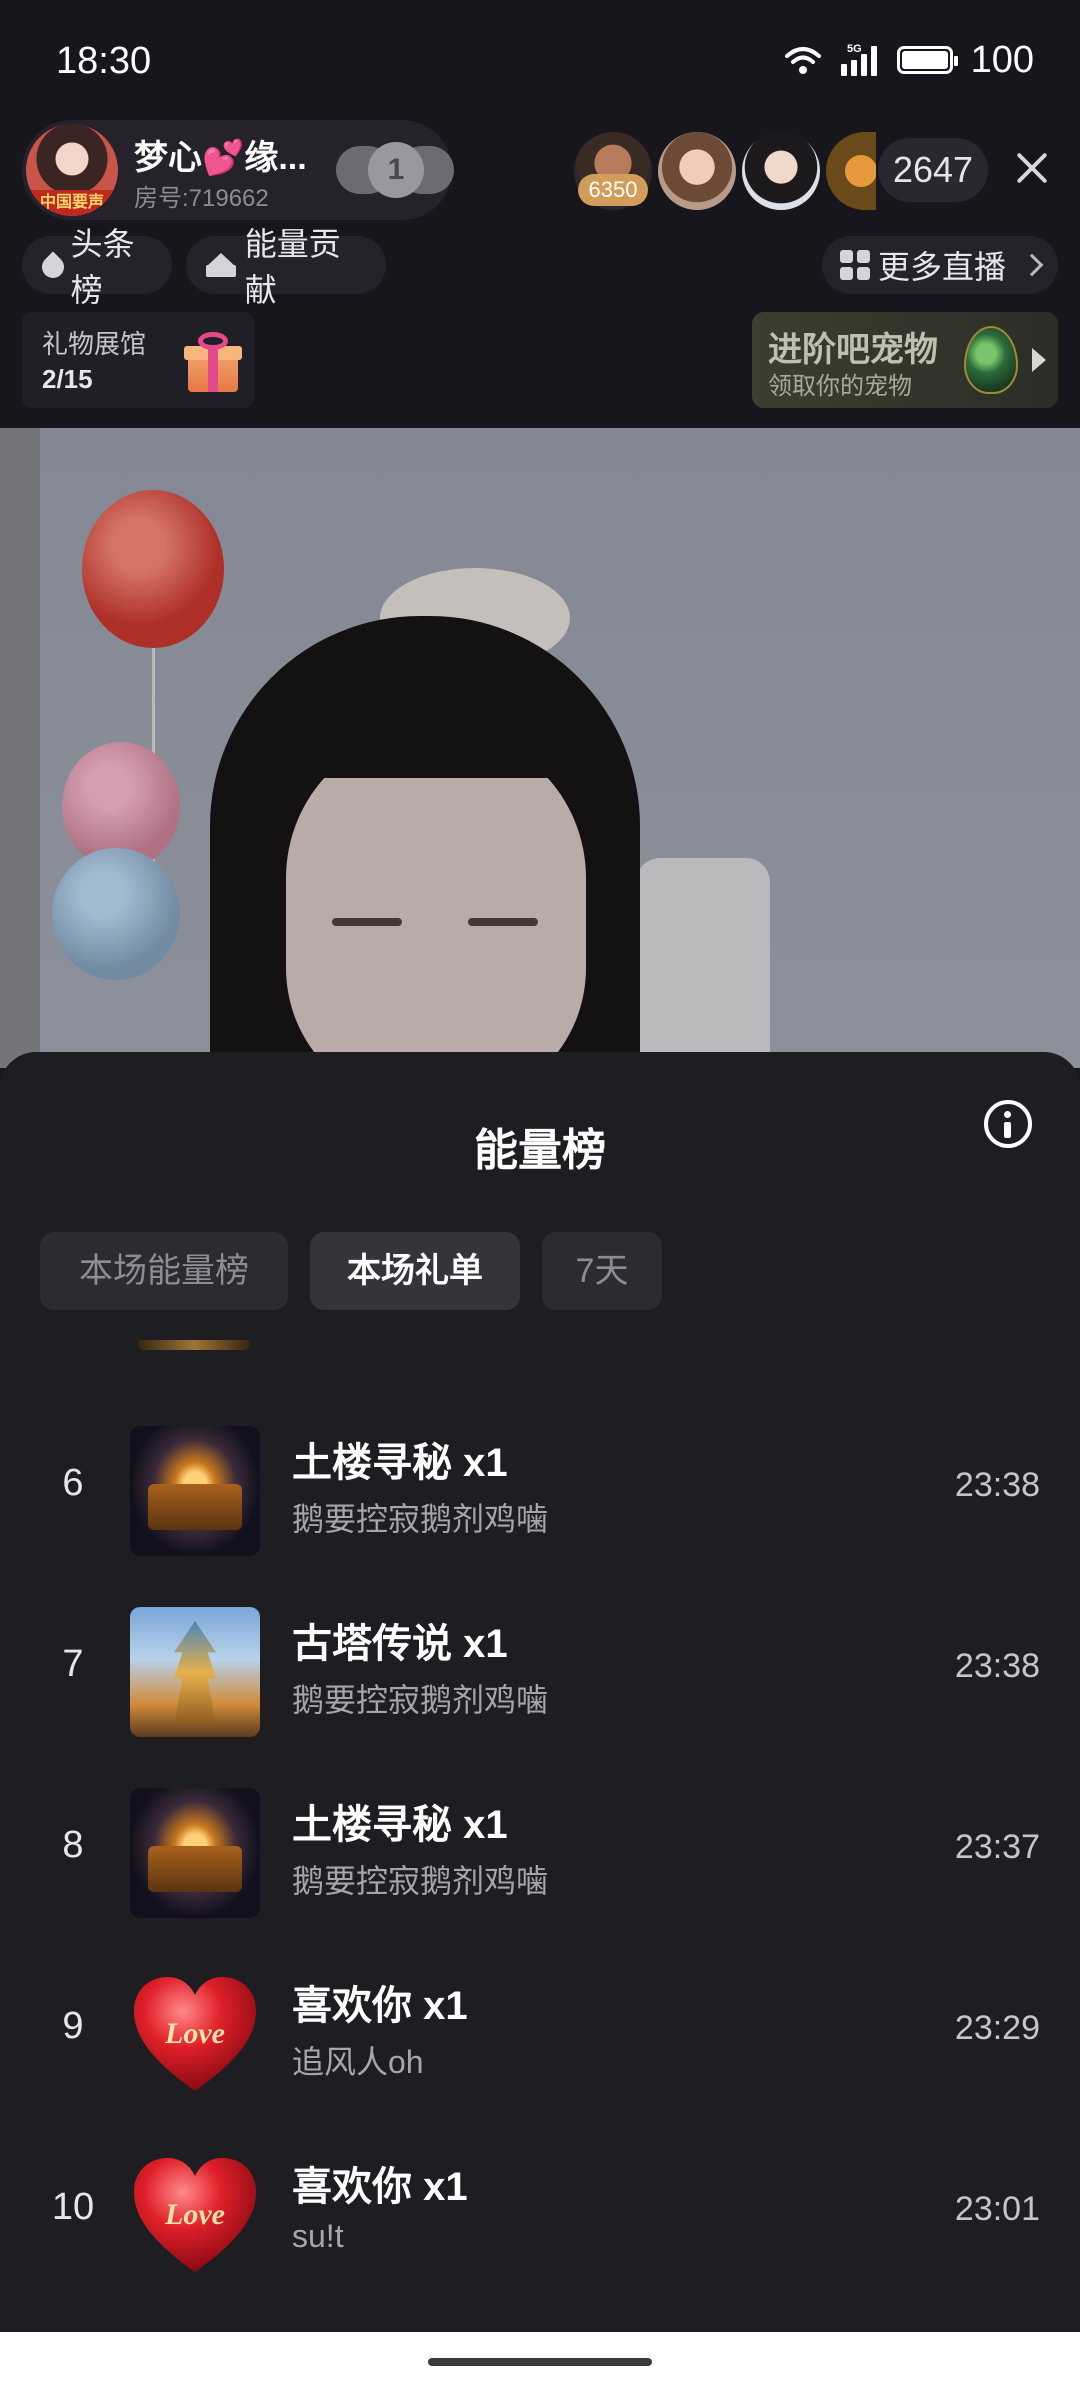 Image resolution: width=1080 pixels, height=2400 pixels. What do you see at coordinates (94, 344) in the screenshot?
I see `gift-hall-label: 礼物展馆` at bounding box center [94, 344].